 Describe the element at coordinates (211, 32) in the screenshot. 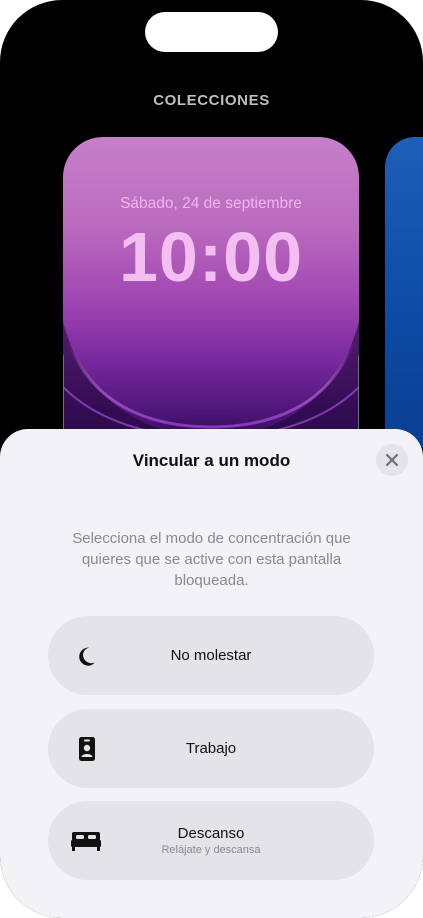

I see `dynamic-island` at that location.